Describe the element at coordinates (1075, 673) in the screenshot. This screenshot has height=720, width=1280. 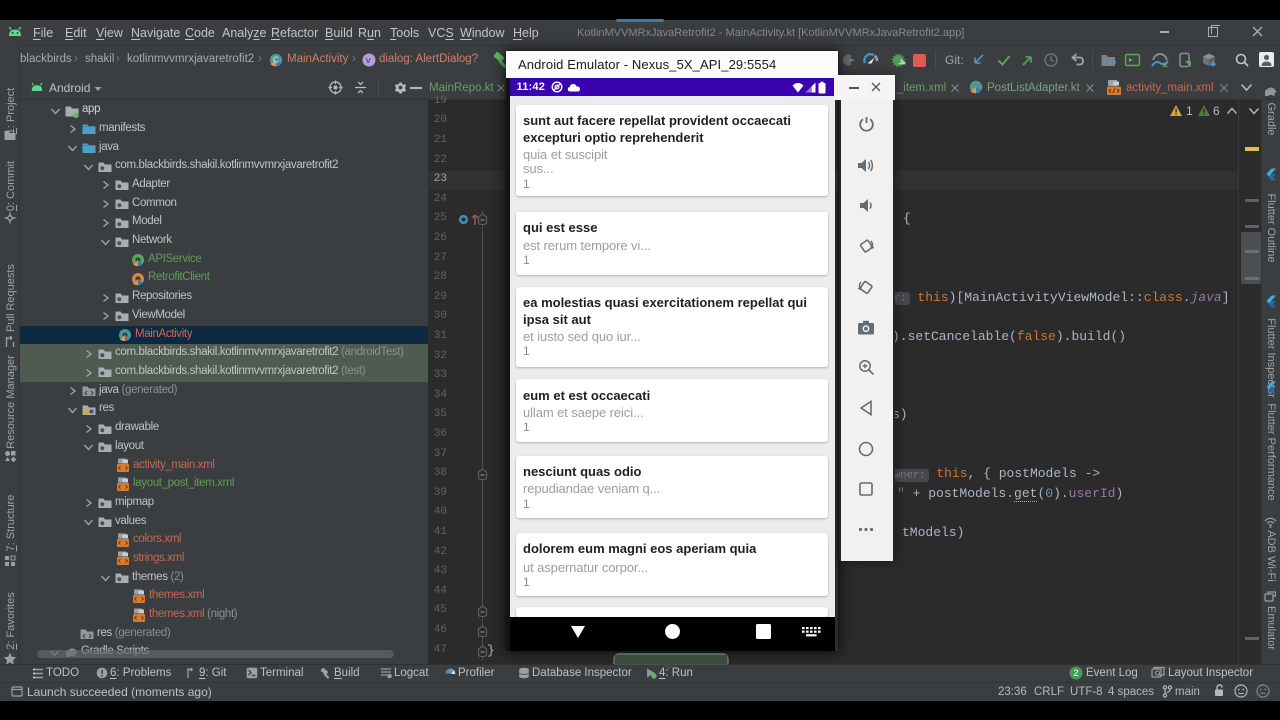
I see `svg-text: 2` at that location.